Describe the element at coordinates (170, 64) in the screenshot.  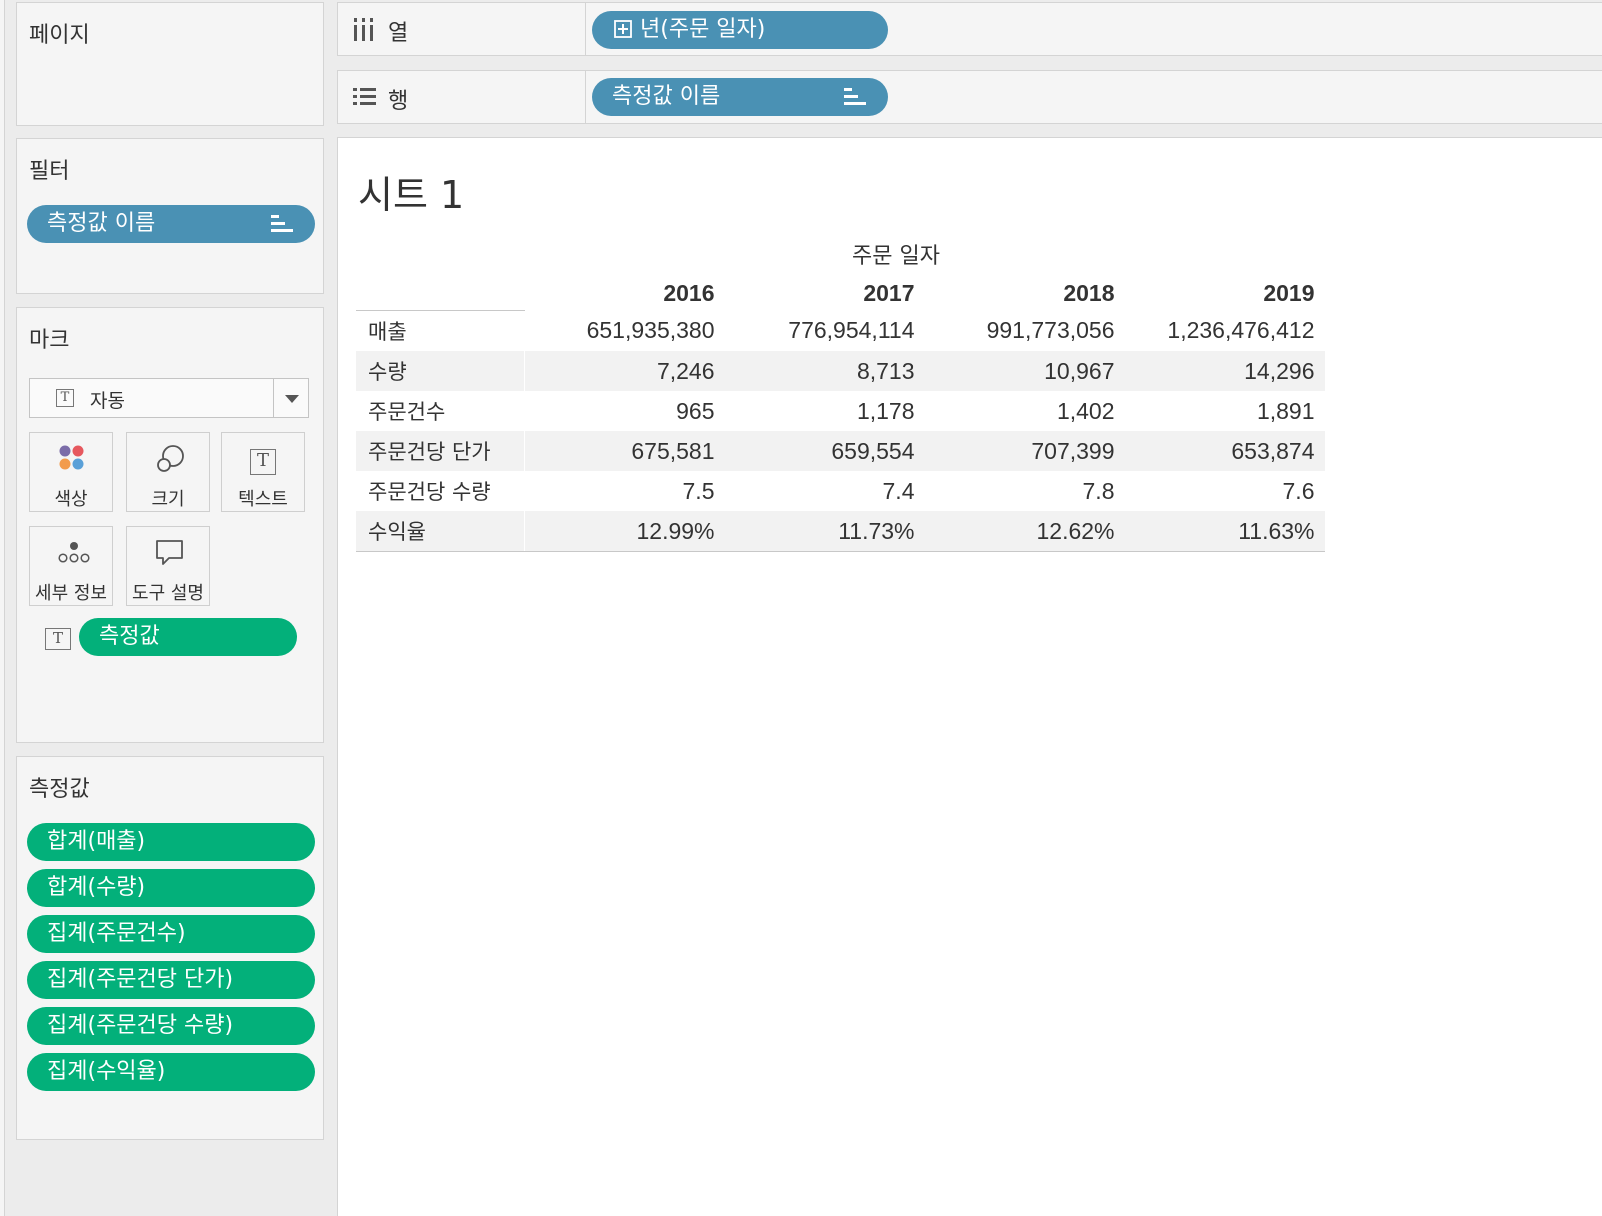
I see `pages-panel: 페이지` at that location.